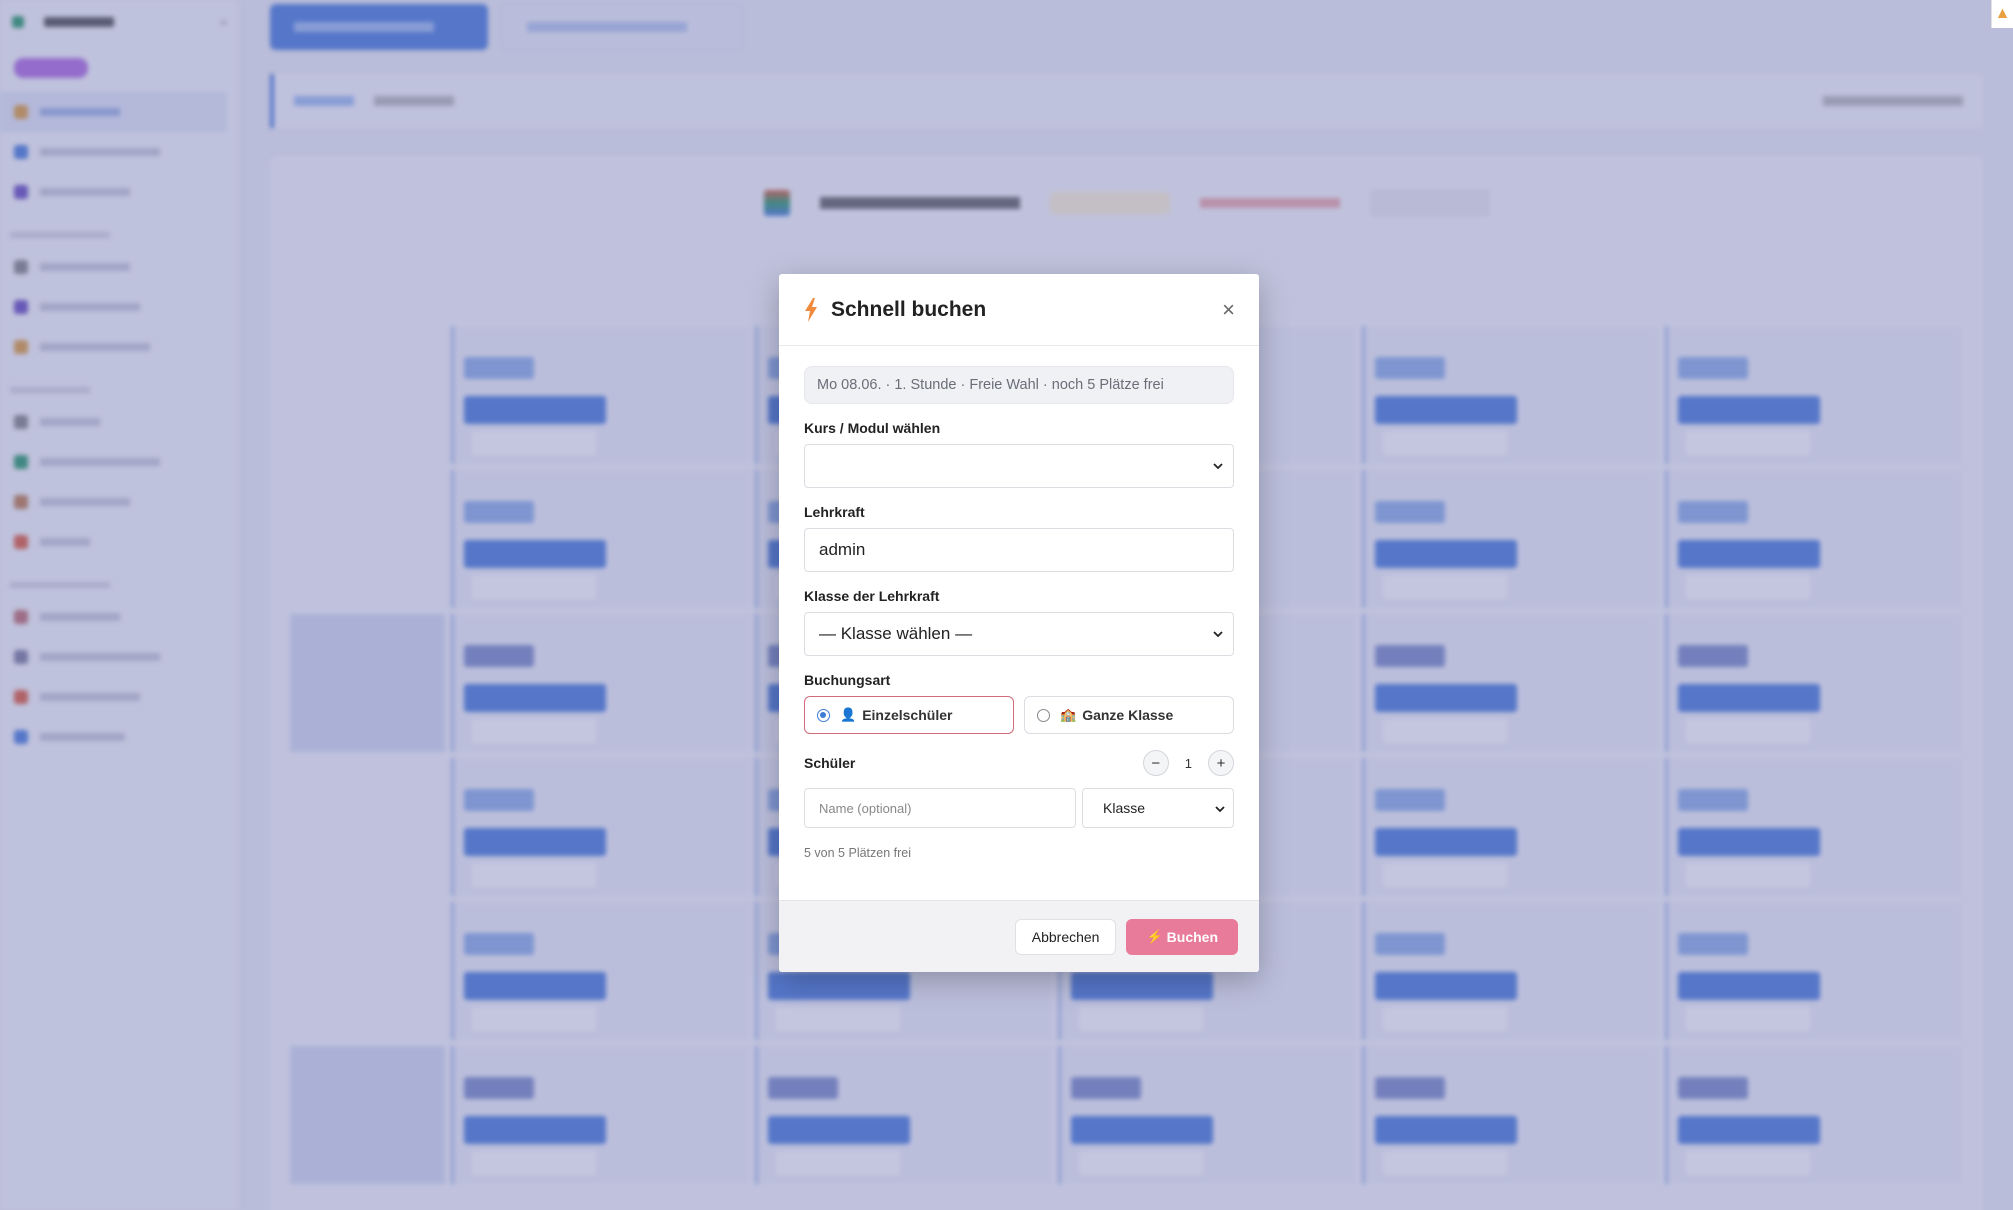 This screenshot has height=1210, width=2013. I want to click on teacher-label: Lehrkraft, so click(834, 512).